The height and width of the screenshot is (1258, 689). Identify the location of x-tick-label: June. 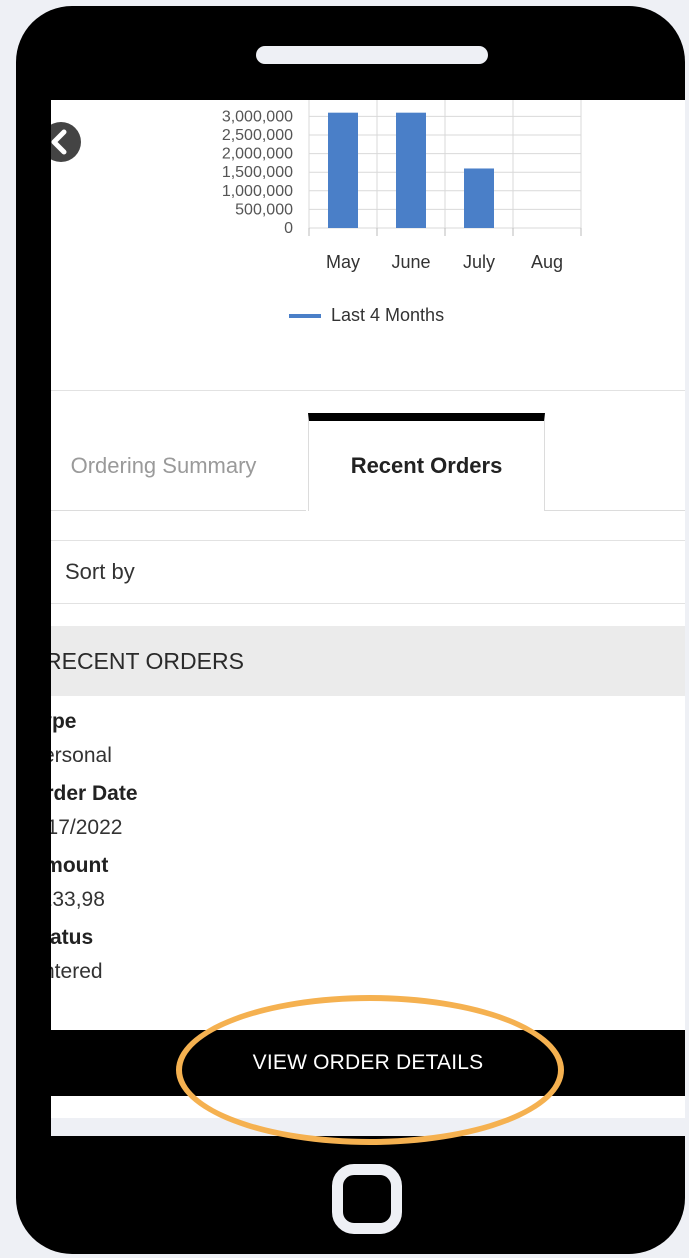
(410, 262).